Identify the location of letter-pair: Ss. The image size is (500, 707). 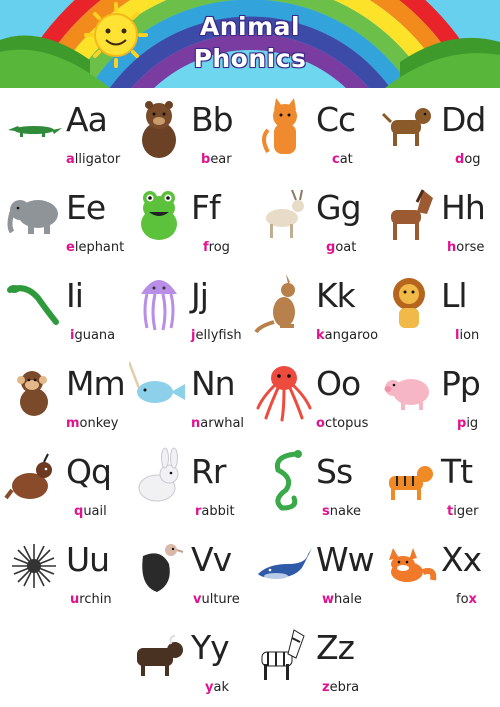
(334, 471).